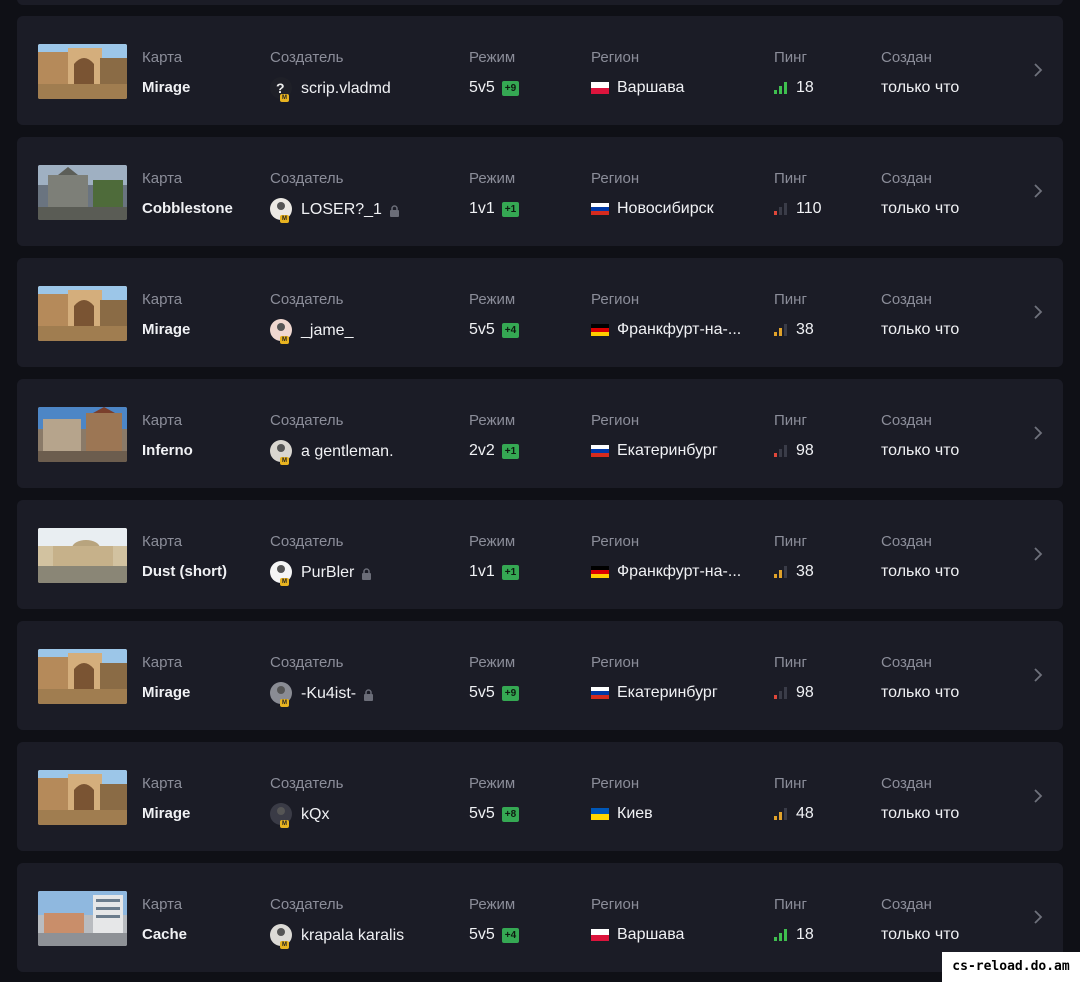 This screenshot has width=1080, height=982. Describe the element at coordinates (494, 315) in the screenshot. I see `mode-column: Режим 5v5 +4` at that location.